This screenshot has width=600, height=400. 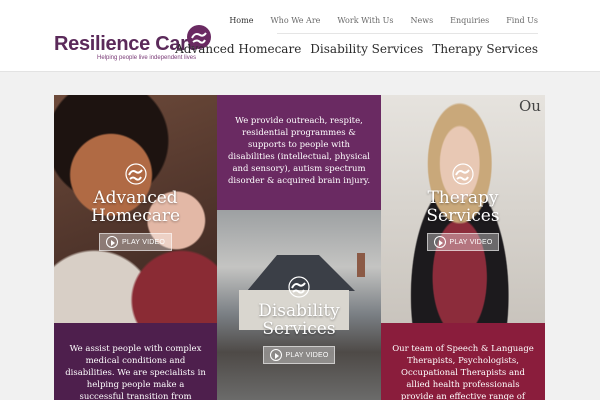 What do you see at coordinates (238, 49) in the screenshot?
I see `nav-advanced-homecare: Advanced Homecare` at bounding box center [238, 49].